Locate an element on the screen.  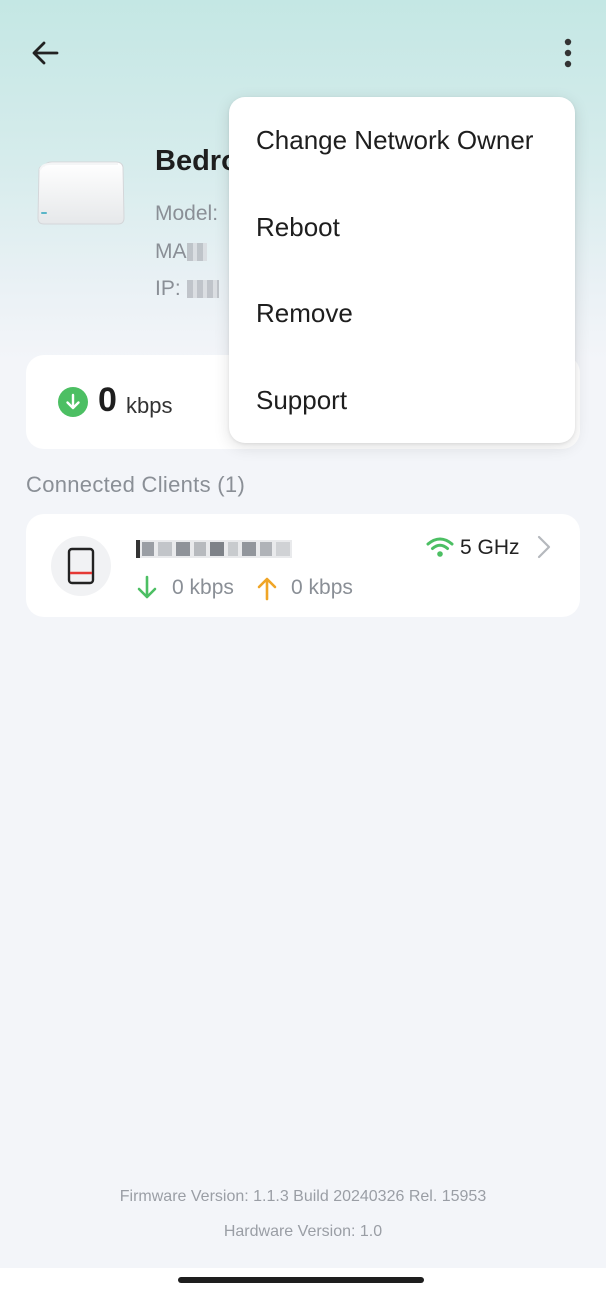
client-avatar is located at coordinates (81, 566).